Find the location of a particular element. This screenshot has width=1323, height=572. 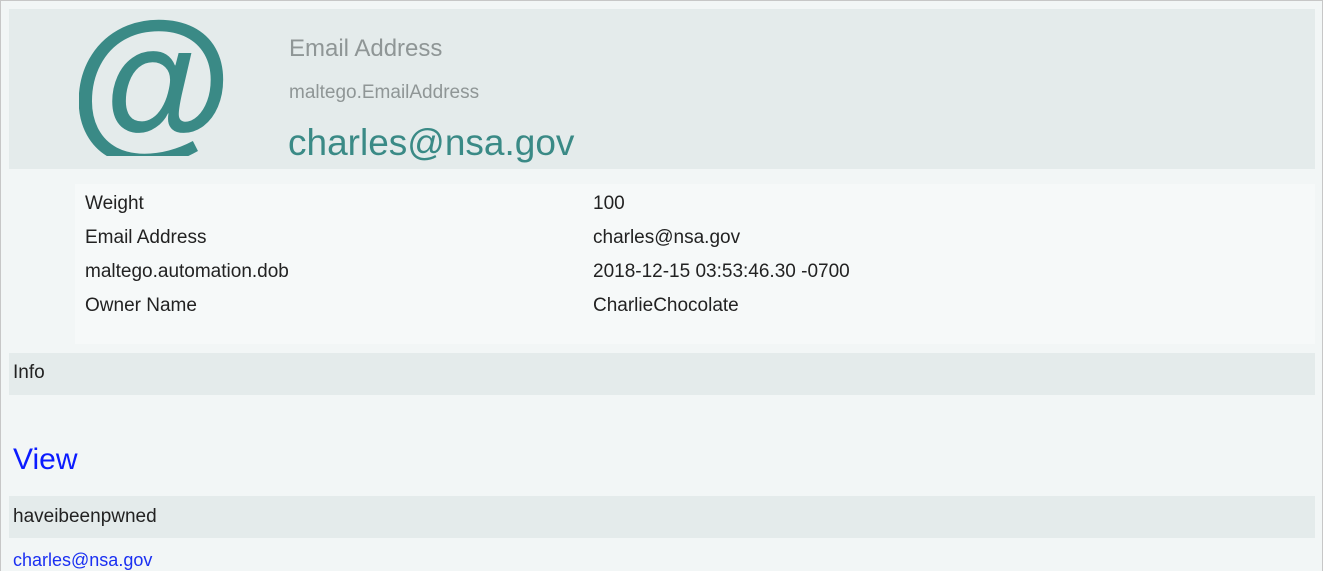

property-row: Owner Name CharlieChocolate is located at coordinates (695, 304).